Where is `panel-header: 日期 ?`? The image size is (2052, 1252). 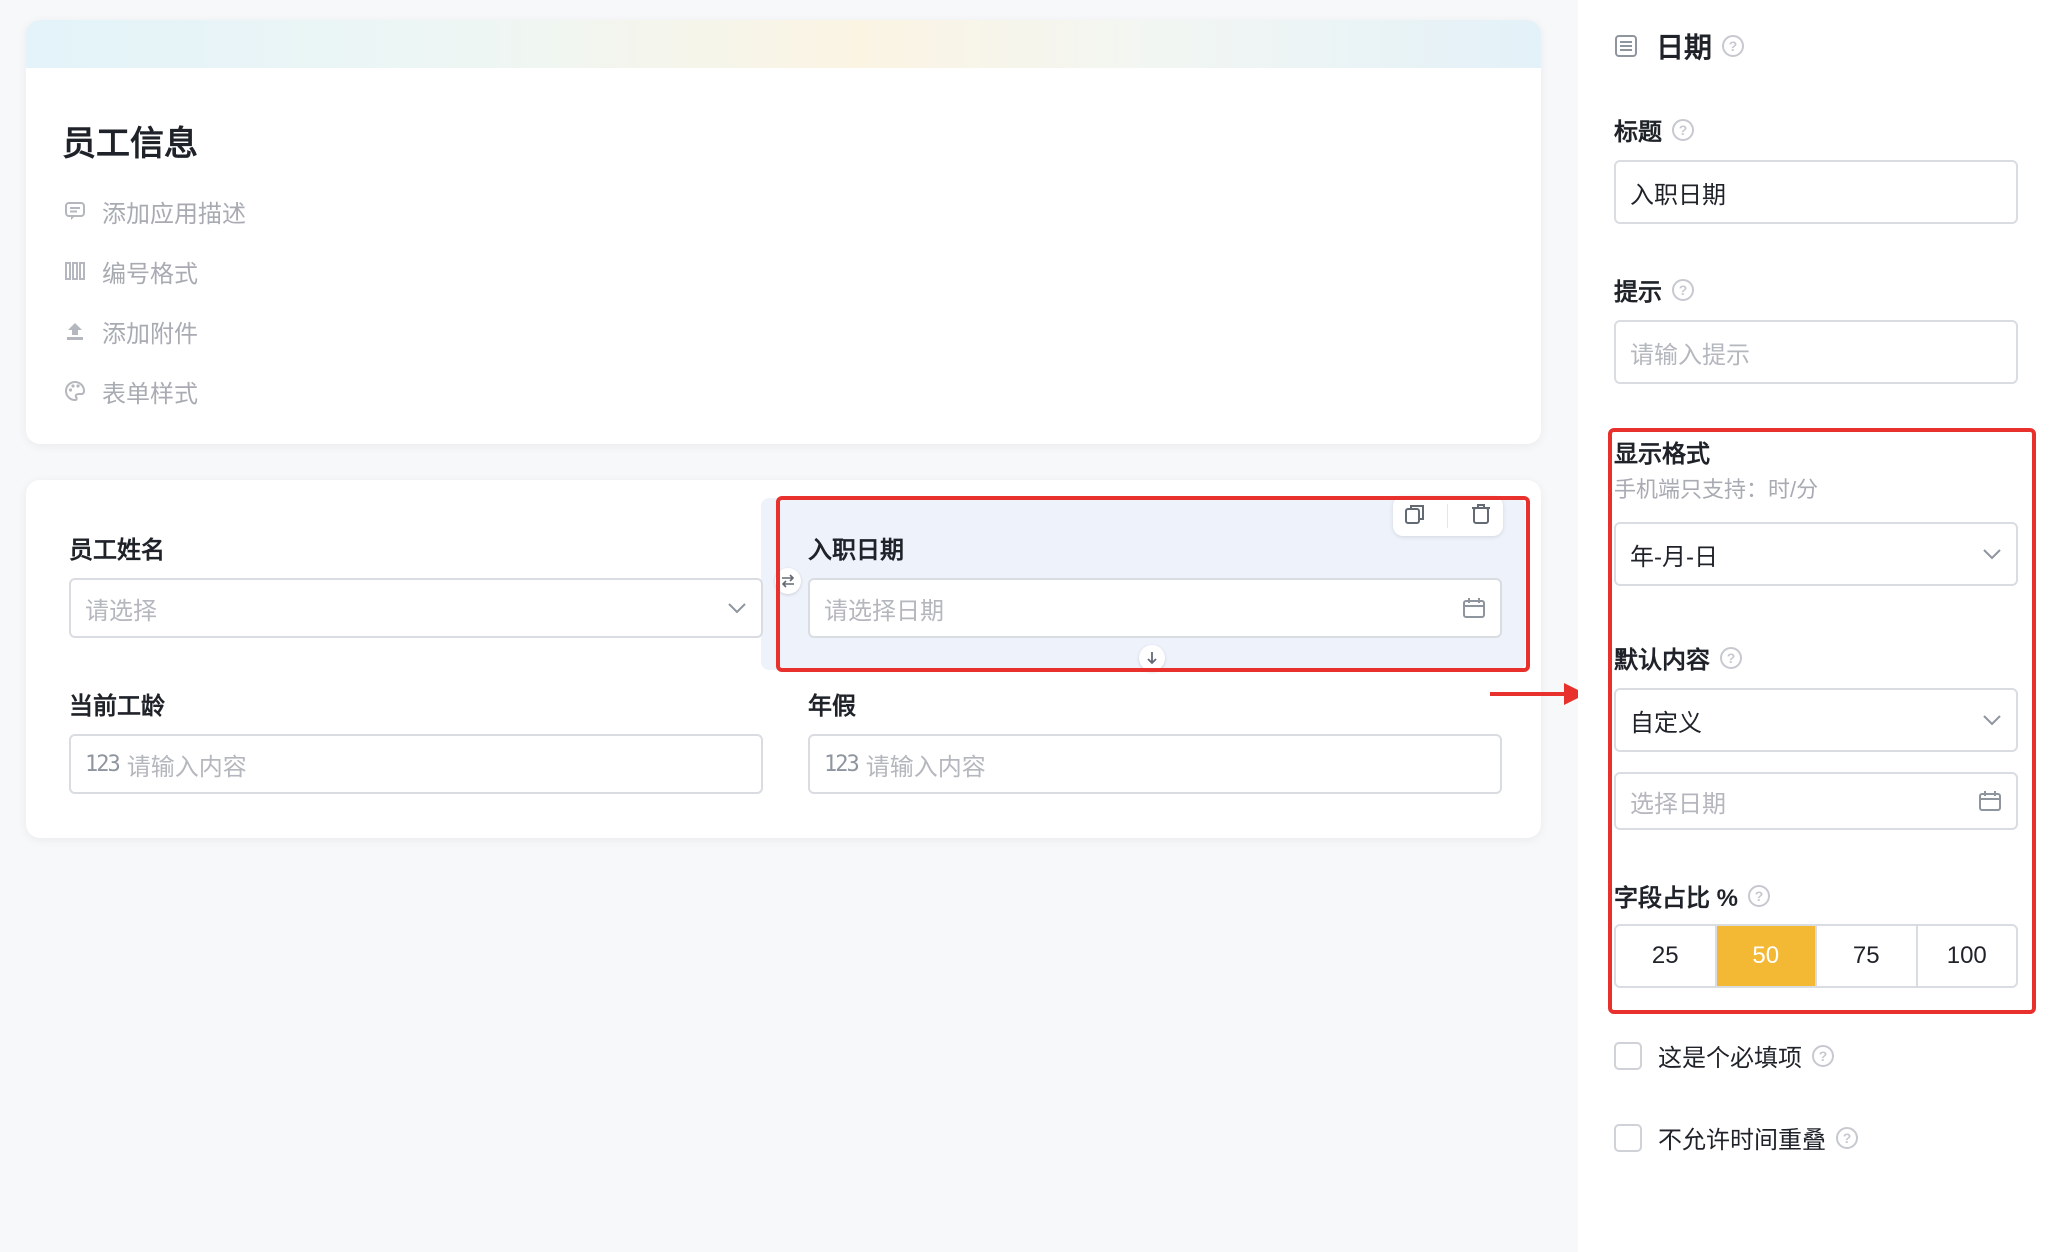
panel-header: 日期 ? is located at coordinates (1679, 46).